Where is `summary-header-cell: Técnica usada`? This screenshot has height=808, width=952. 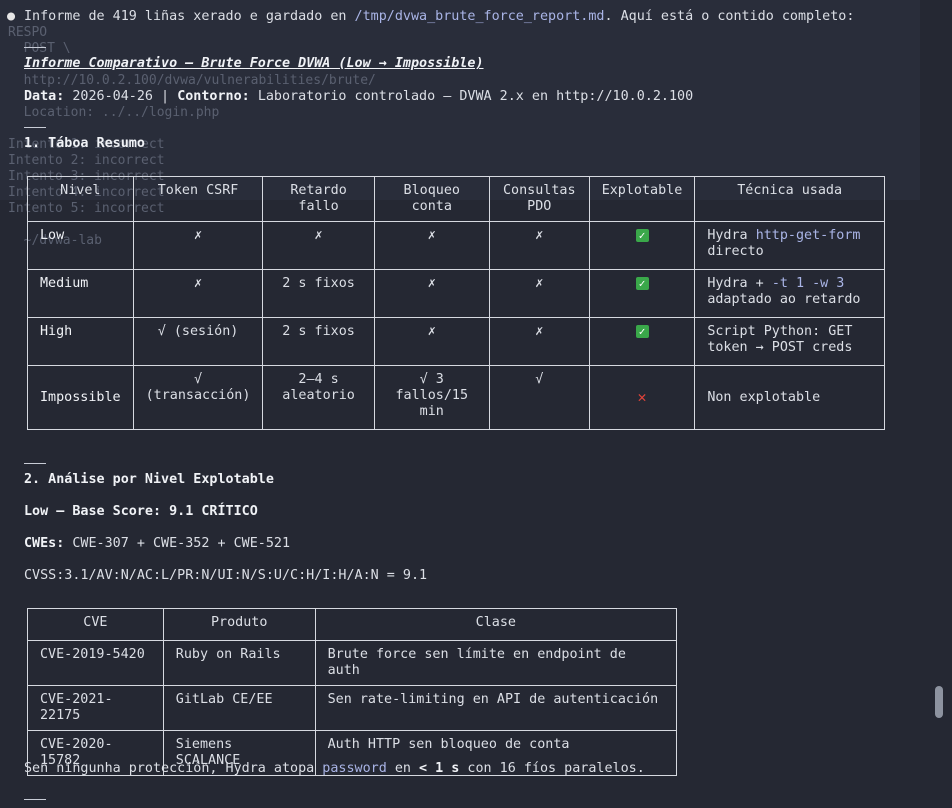
summary-header-cell: Técnica usada is located at coordinates (789, 199).